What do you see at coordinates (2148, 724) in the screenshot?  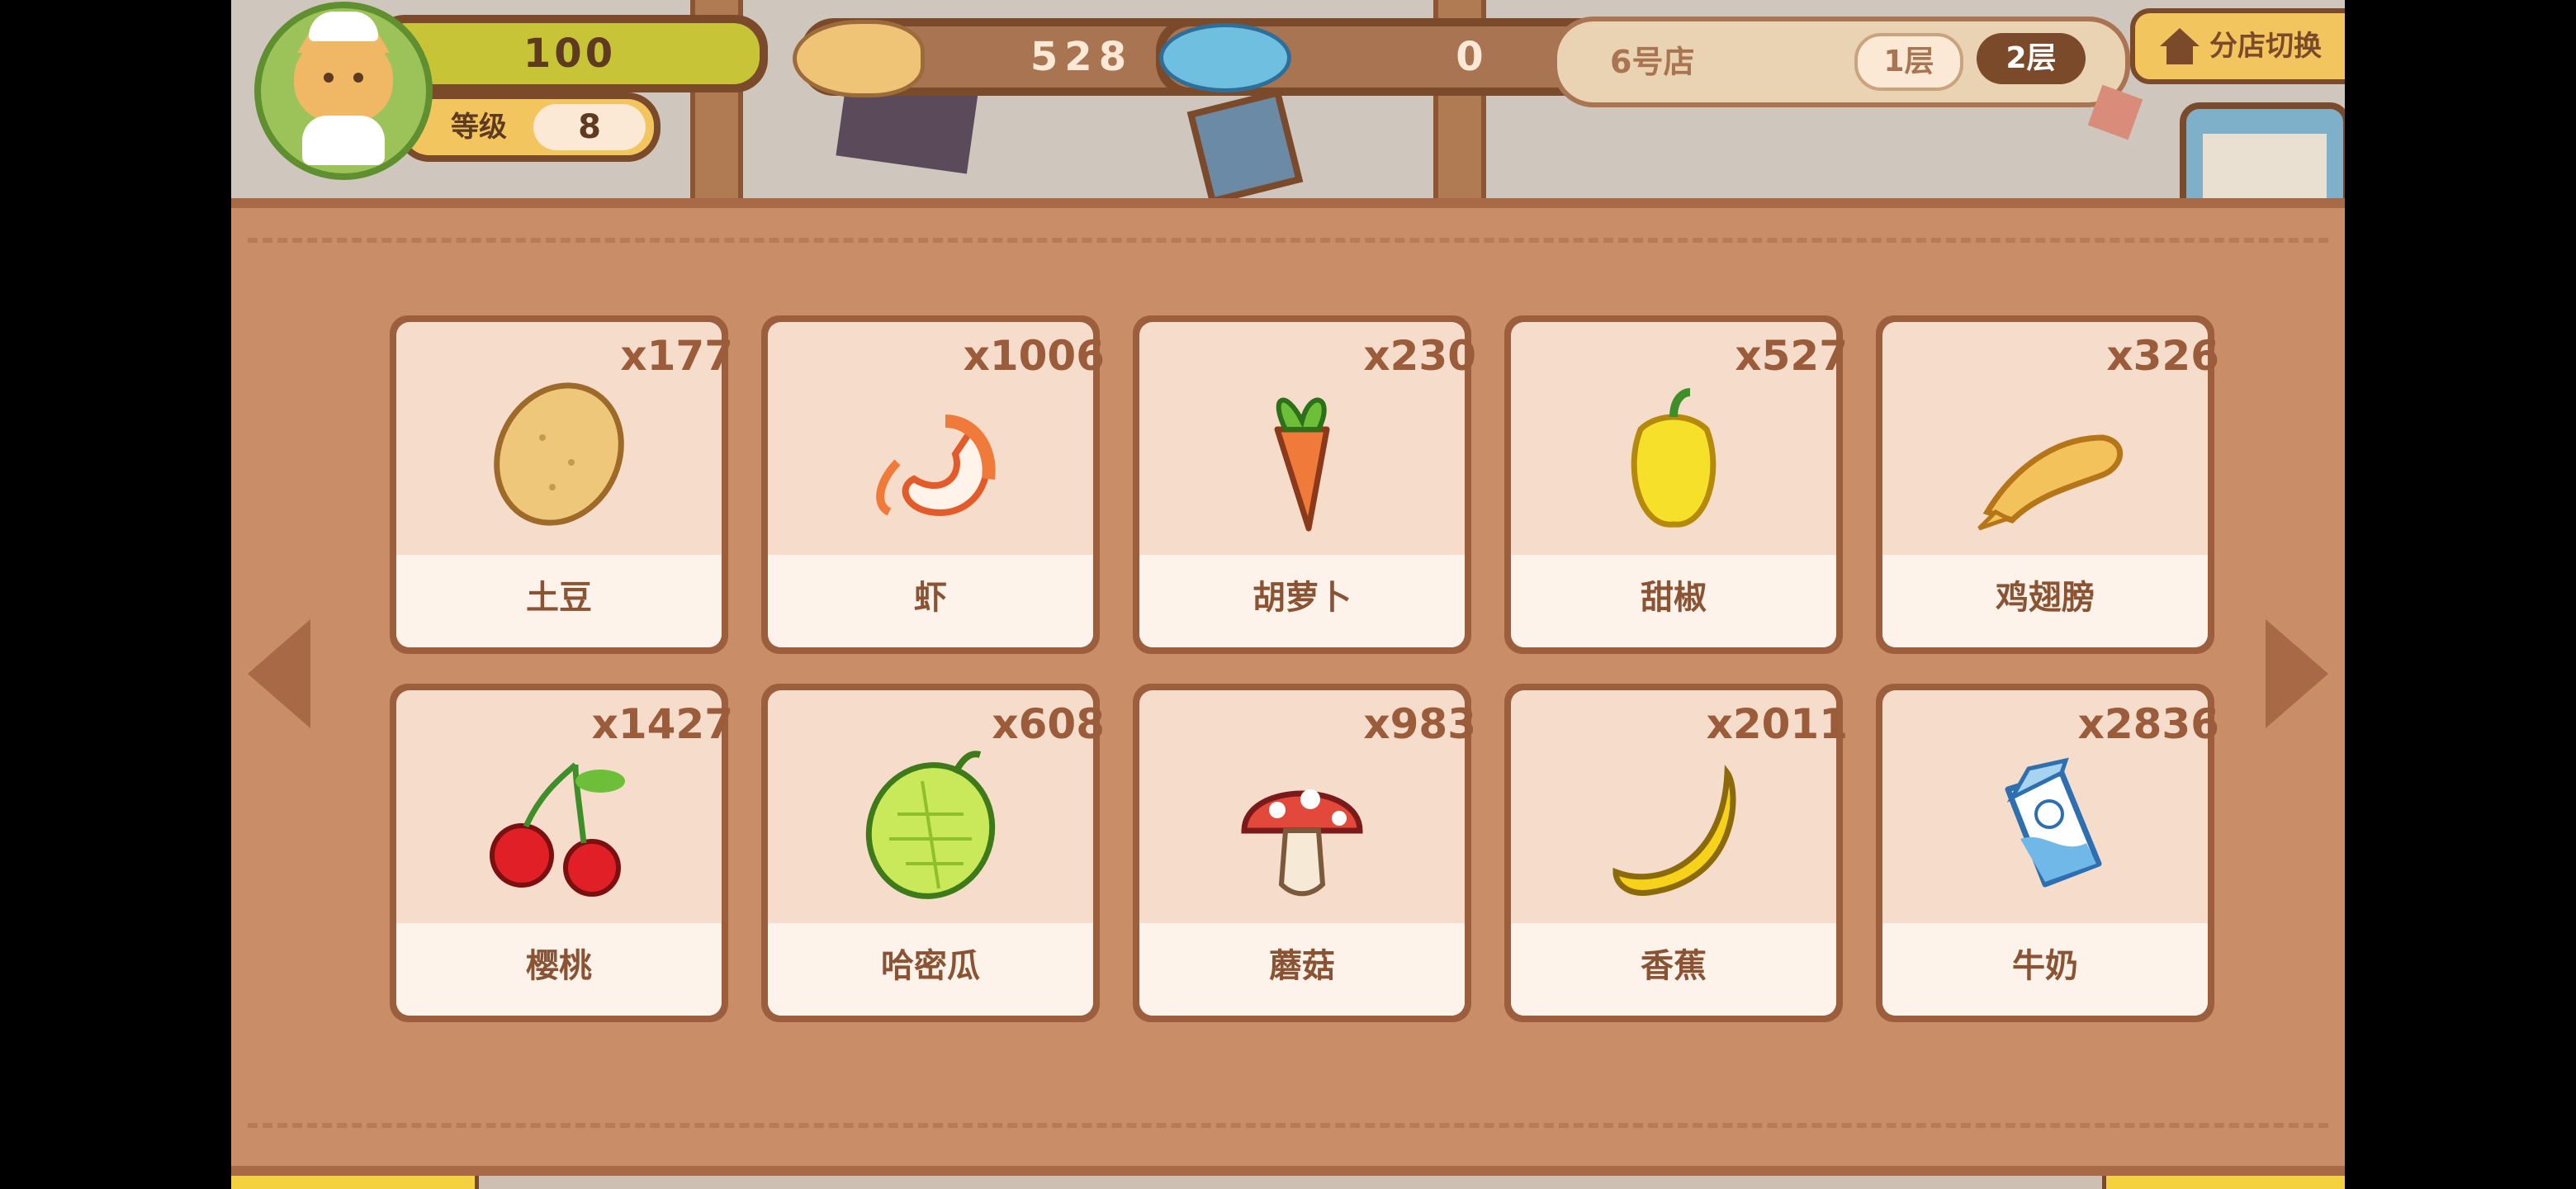 I see `ingredient-count: x2836` at bounding box center [2148, 724].